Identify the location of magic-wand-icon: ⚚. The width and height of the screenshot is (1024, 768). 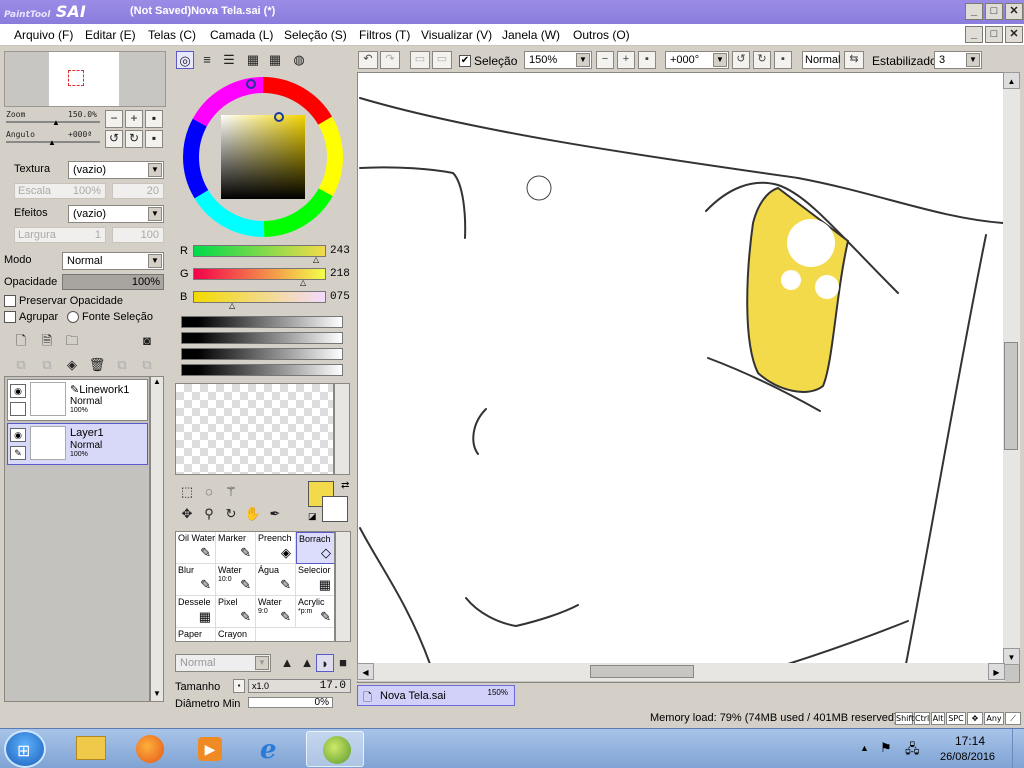
(231, 492).